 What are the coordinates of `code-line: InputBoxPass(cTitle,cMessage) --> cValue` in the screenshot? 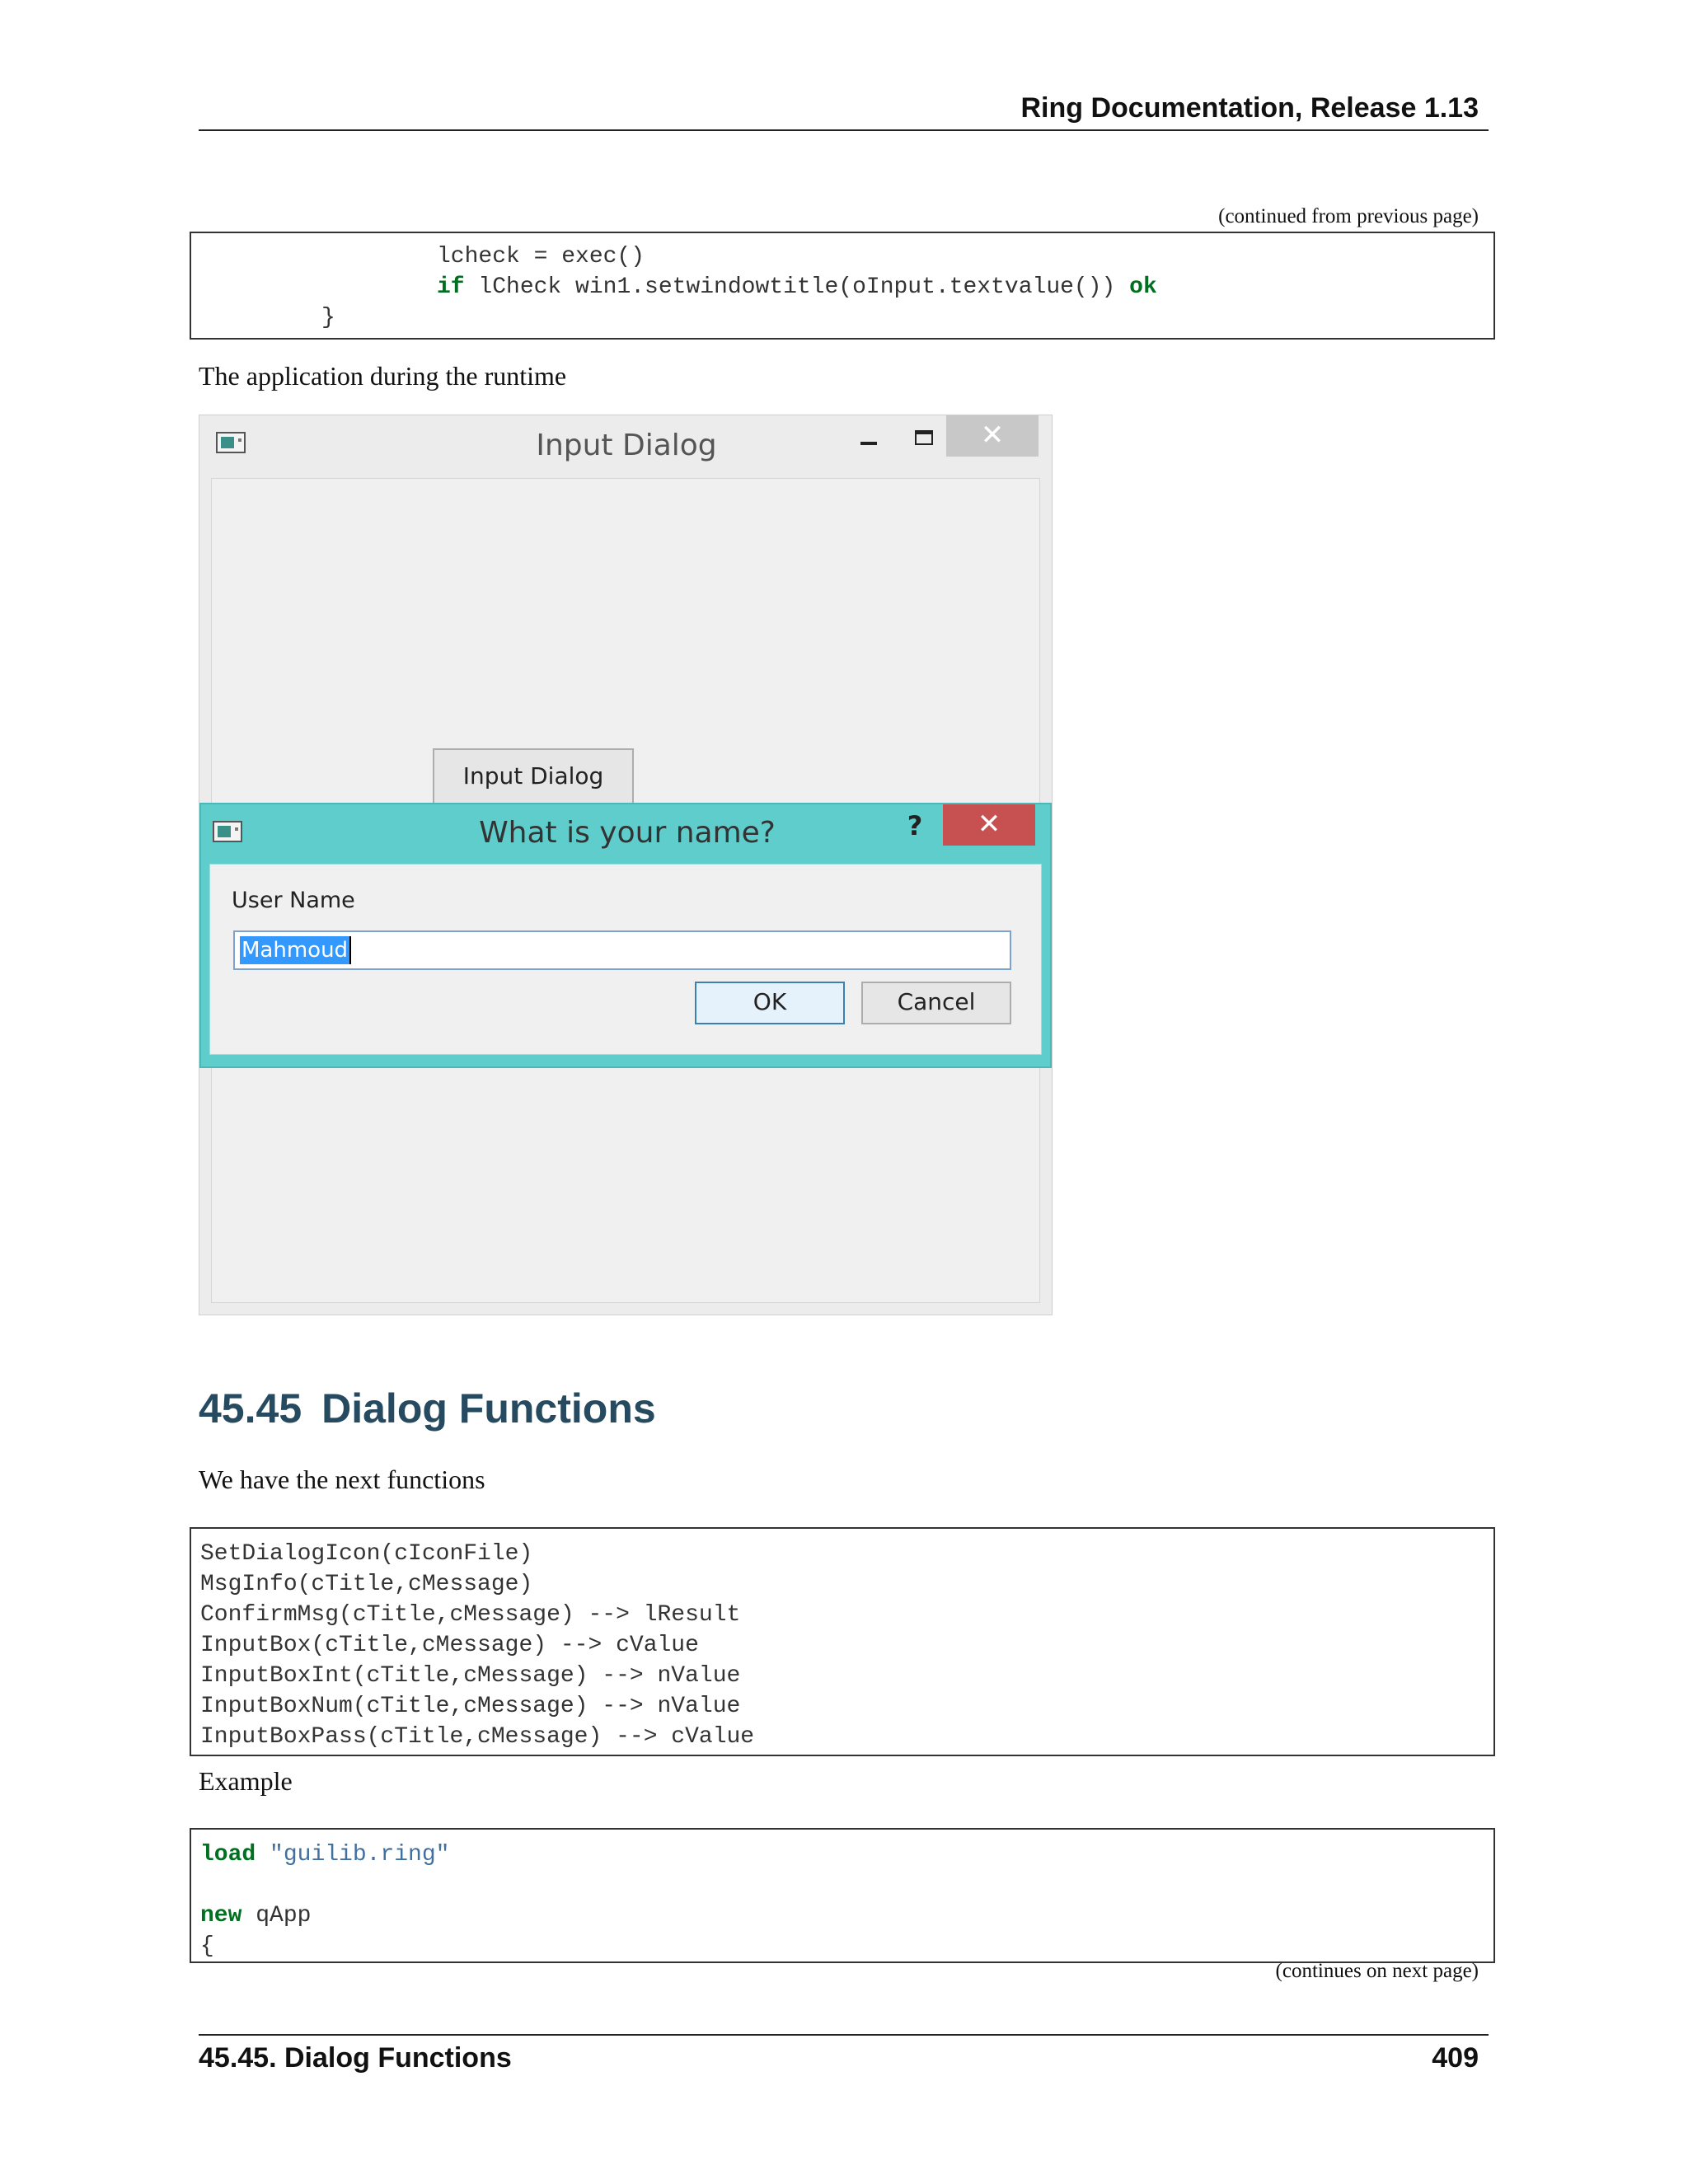 It's located at (477, 1737).